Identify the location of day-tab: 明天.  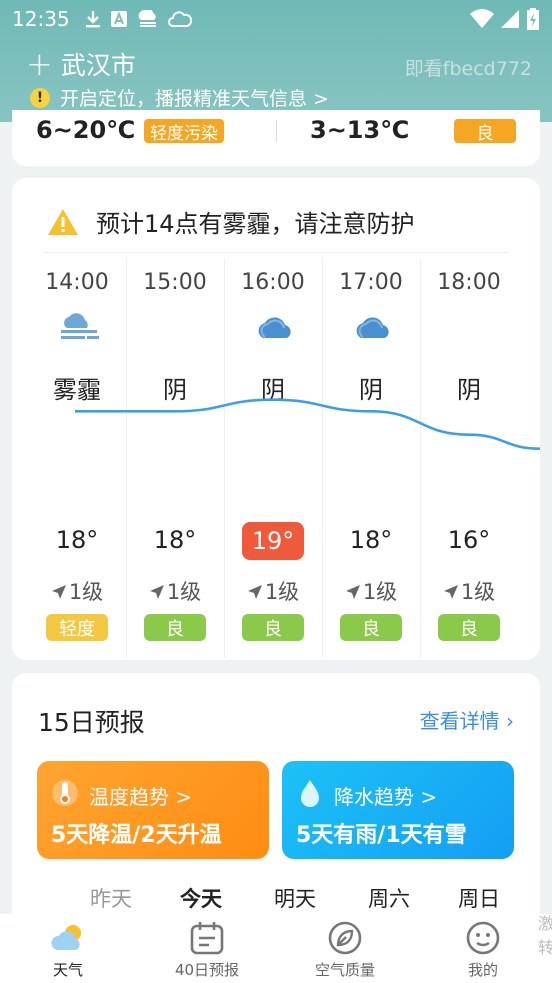
(295, 898).